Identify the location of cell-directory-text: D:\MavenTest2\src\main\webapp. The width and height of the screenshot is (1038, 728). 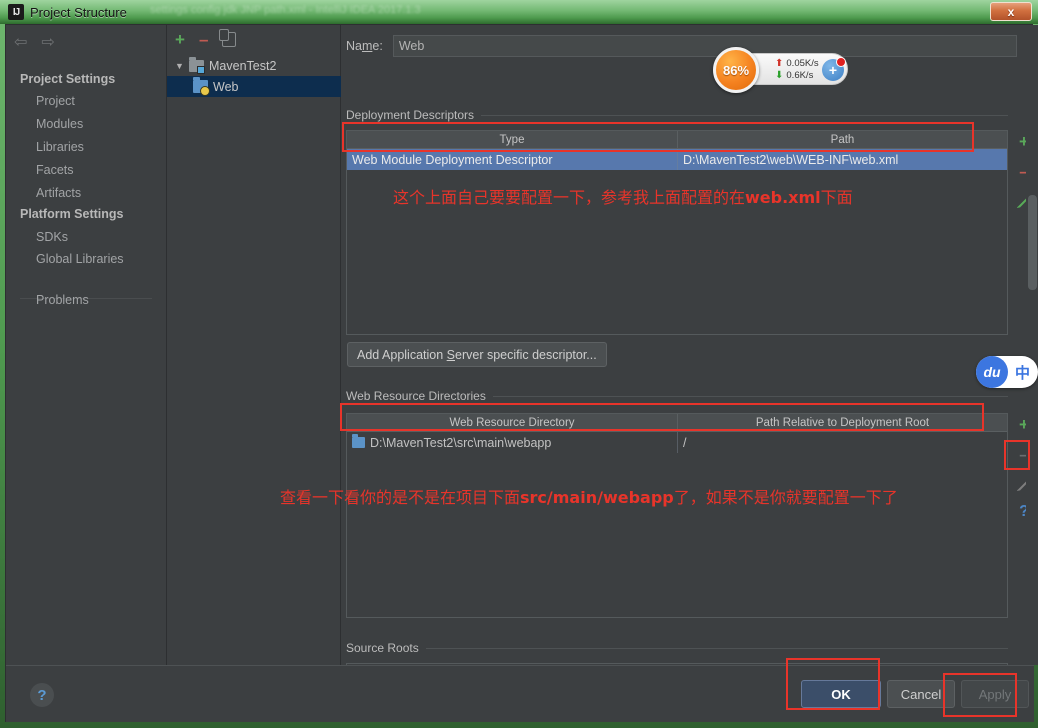
(461, 442).